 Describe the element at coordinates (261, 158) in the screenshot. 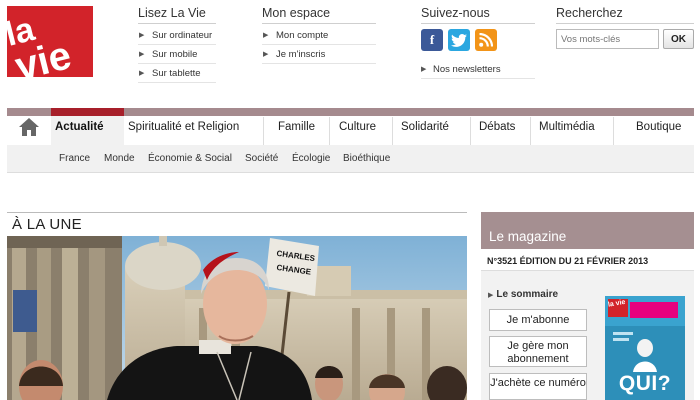

I see `subnav-item-societe: Société` at that location.